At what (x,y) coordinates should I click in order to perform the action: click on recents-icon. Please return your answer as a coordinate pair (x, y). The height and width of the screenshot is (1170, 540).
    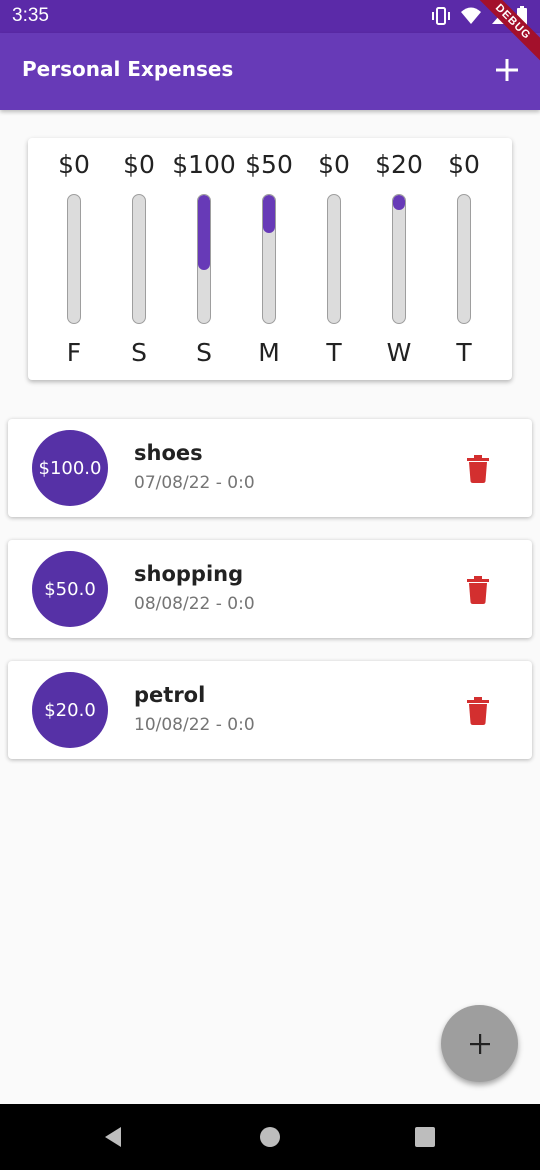
    Looking at the image, I should click on (425, 1137).